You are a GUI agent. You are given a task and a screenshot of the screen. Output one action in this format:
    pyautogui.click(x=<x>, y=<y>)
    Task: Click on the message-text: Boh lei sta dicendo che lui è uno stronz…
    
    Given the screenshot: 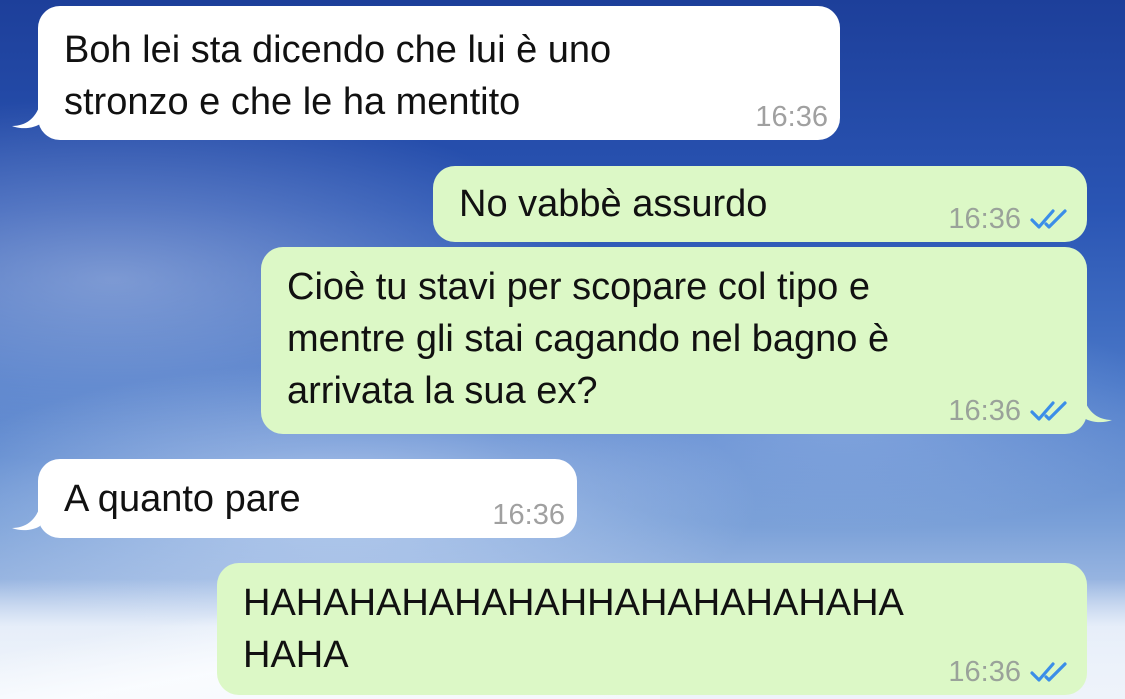 What is the action you would take?
    pyautogui.click(x=338, y=76)
    